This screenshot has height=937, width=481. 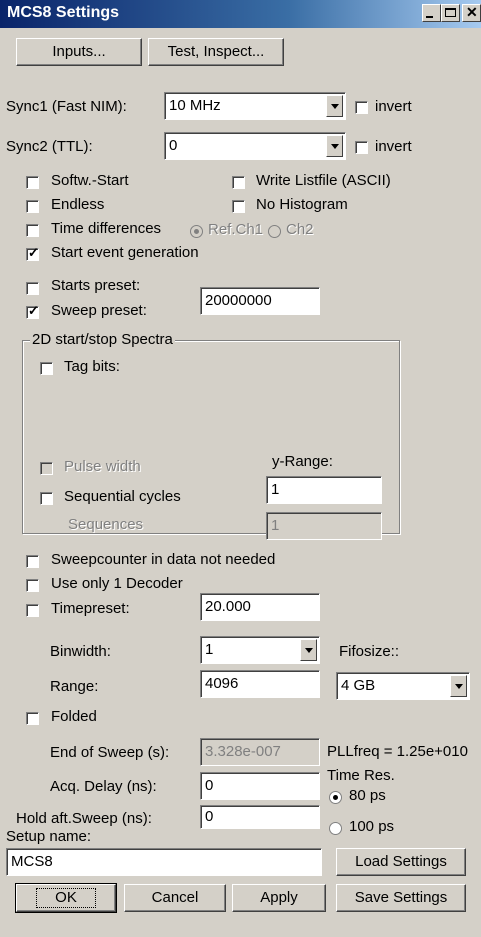 What do you see at coordinates (369, 651) in the screenshot?
I see `fifosize-label: Fifosize::` at bounding box center [369, 651].